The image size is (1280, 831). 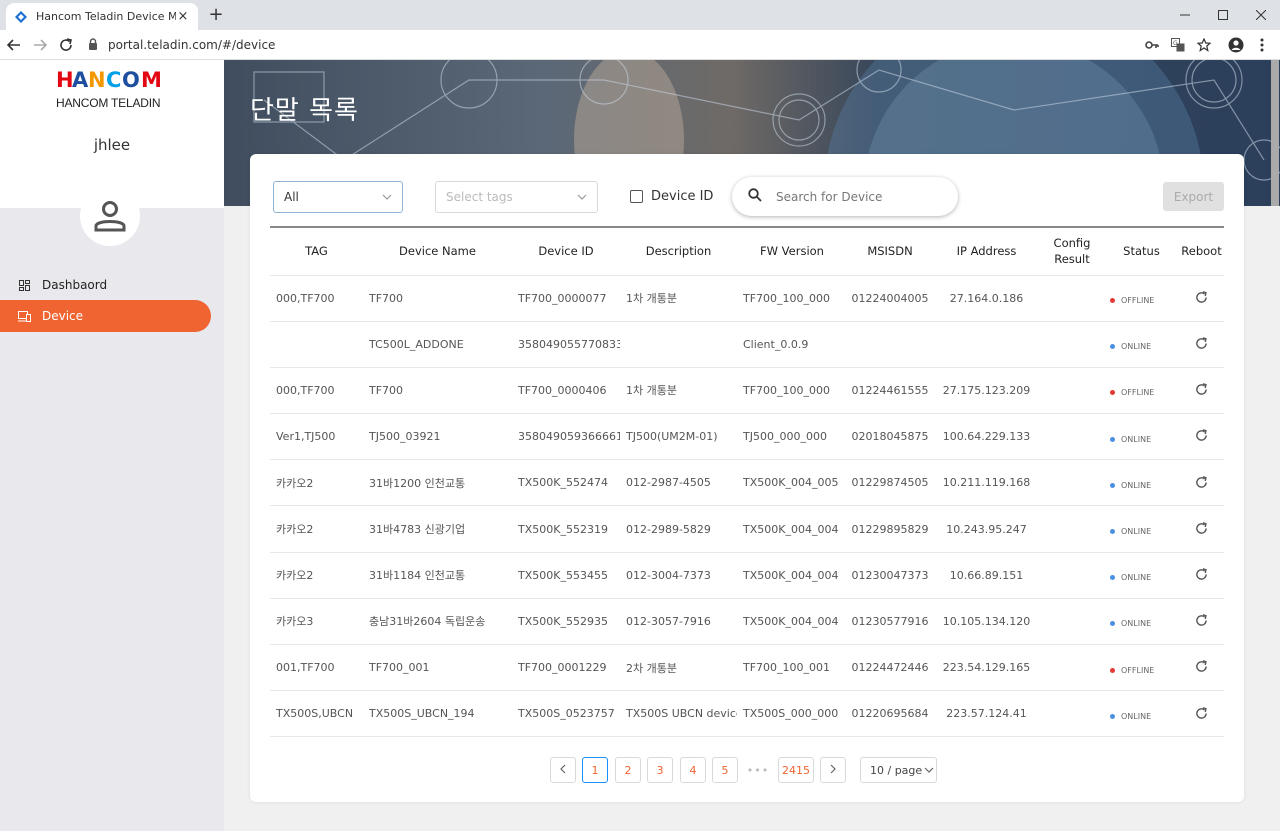 What do you see at coordinates (660, 770) in the screenshot?
I see `page-button-3: 3` at bounding box center [660, 770].